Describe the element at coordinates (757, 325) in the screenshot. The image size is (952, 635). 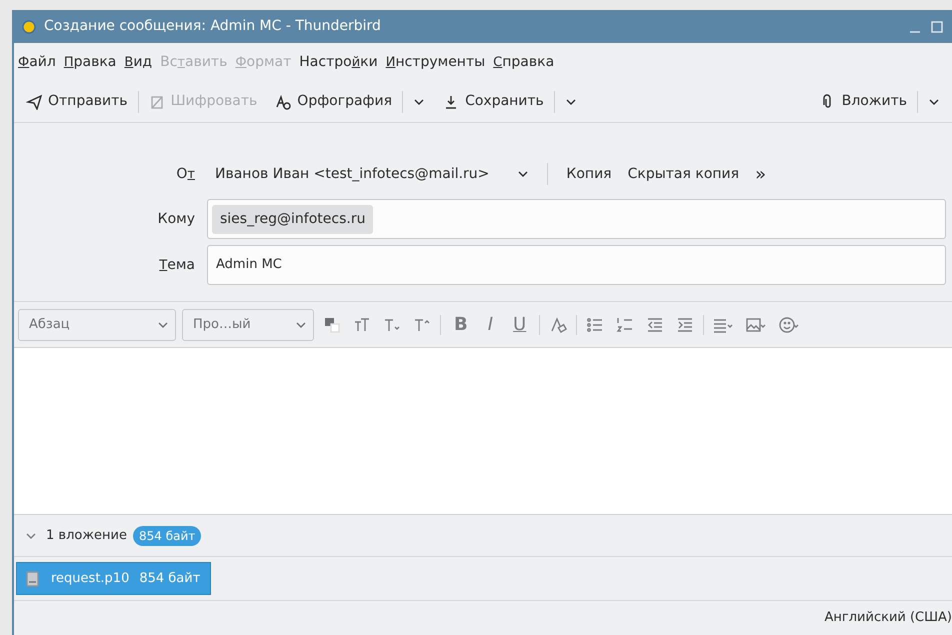
I see `image-icon` at that location.